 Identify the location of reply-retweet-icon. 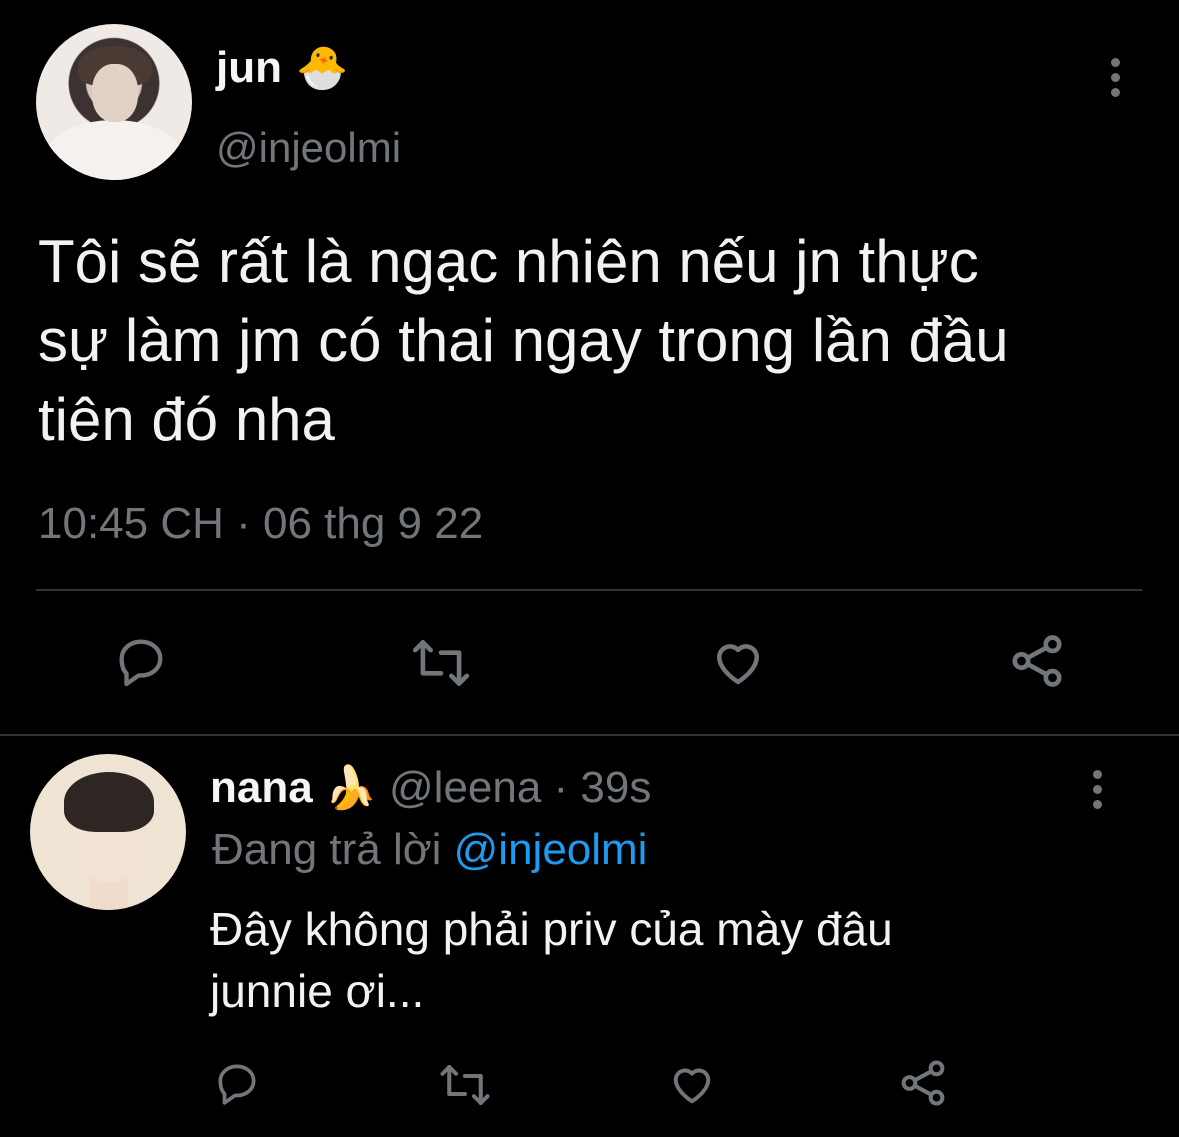
(465, 1085).